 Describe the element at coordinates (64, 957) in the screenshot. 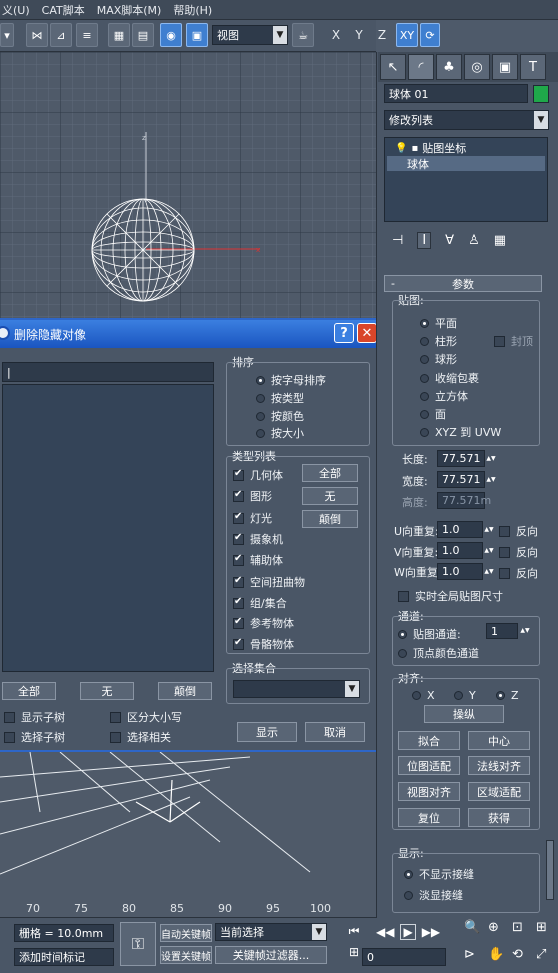

I see `add-time-tag: 添加时间标记` at that location.